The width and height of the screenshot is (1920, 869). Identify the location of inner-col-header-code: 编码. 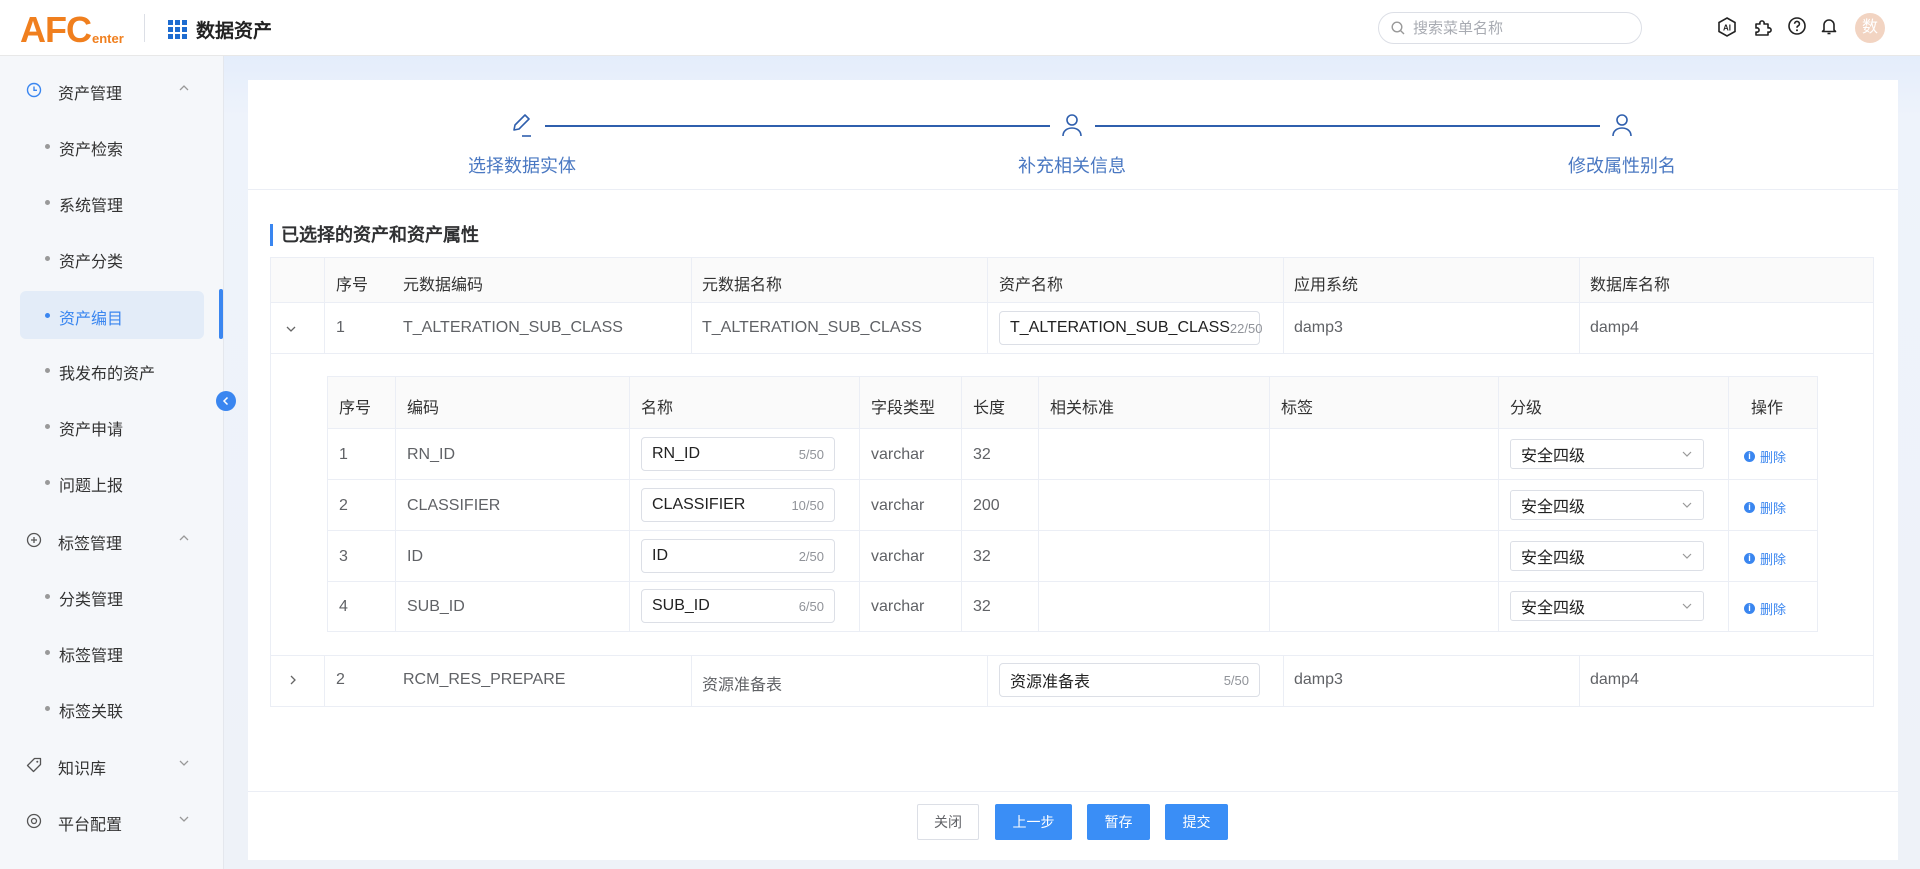
(423, 408).